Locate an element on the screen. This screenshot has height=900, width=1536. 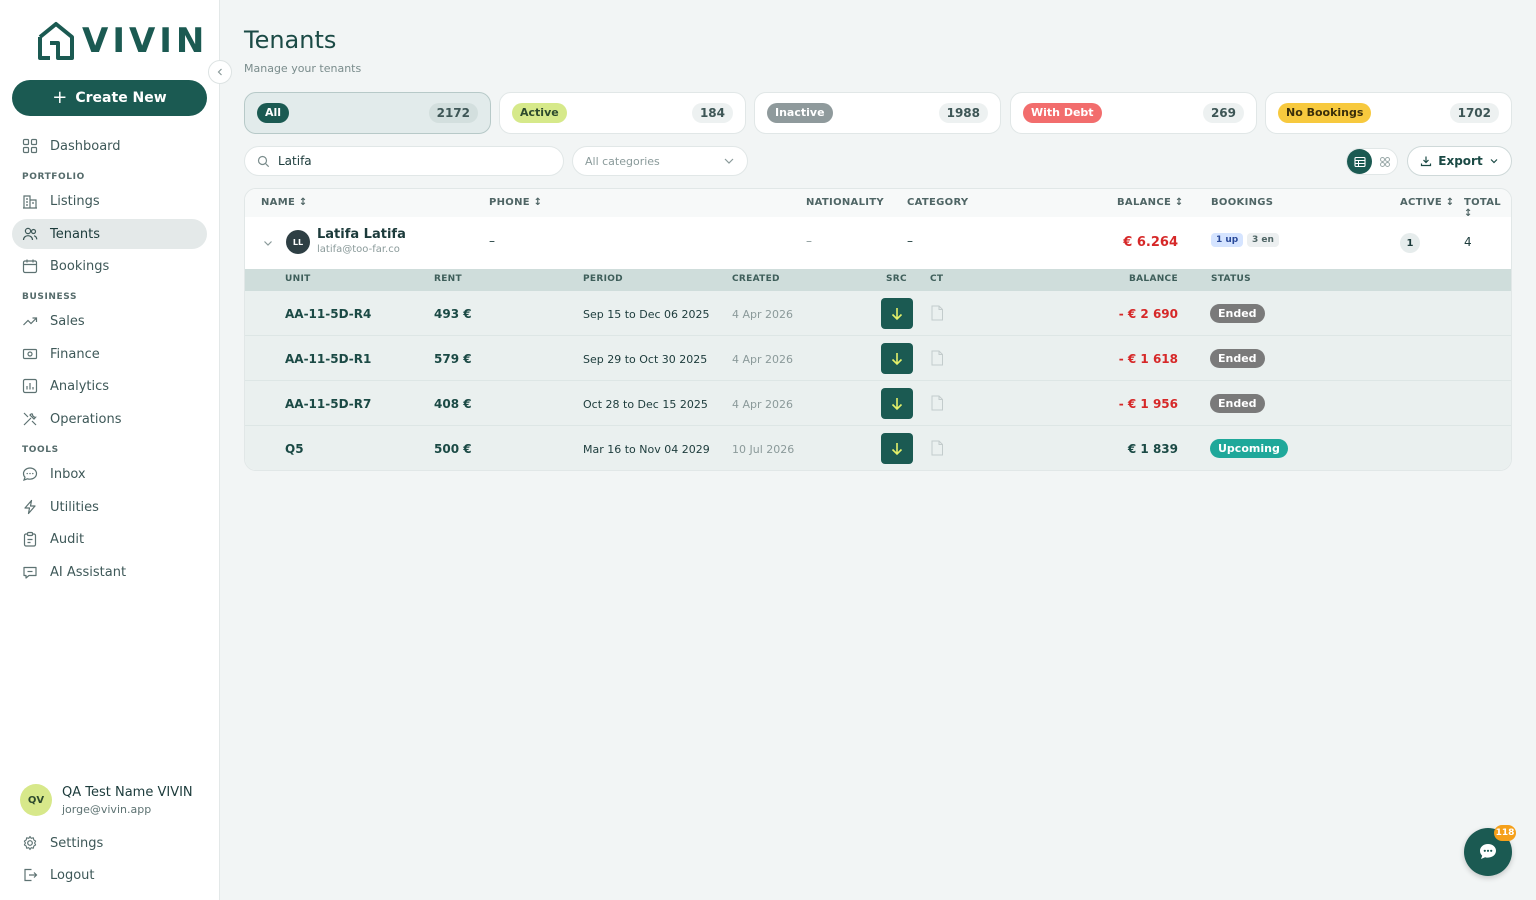
booking-created: 10 Jul 2026 is located at coordinates (763, 449).